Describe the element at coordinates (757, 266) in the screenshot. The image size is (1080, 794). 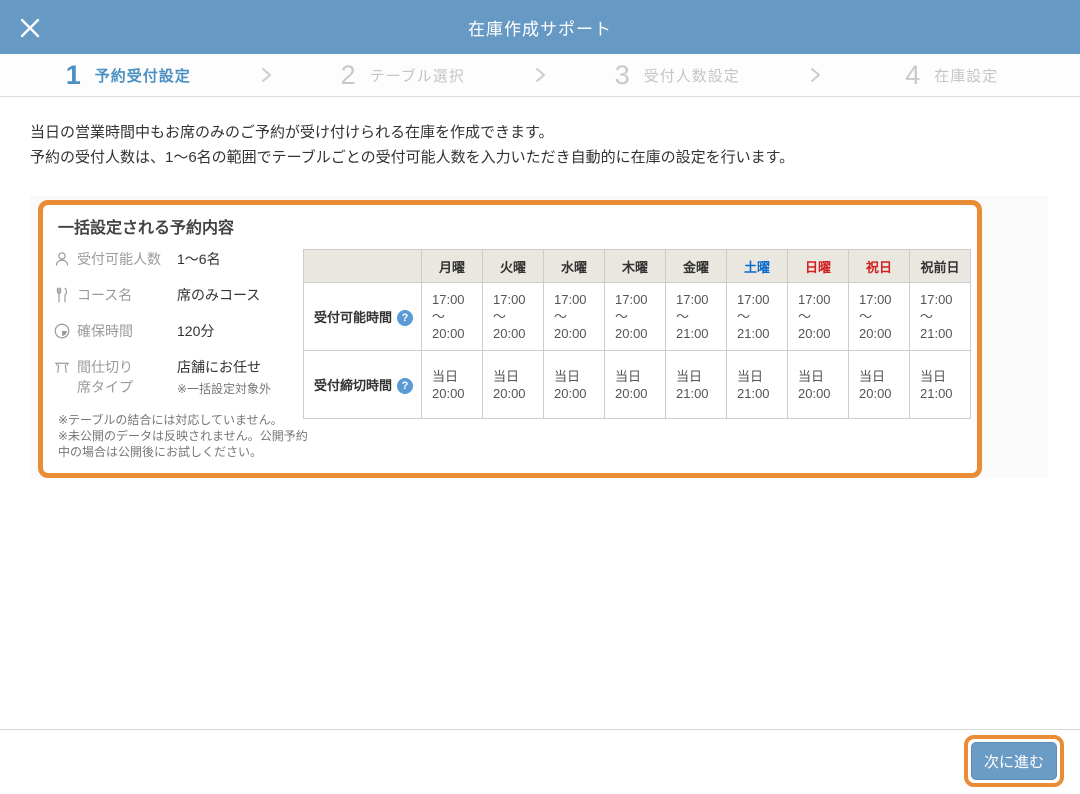
I see `header-cell-saturday: 土曜` at that location.